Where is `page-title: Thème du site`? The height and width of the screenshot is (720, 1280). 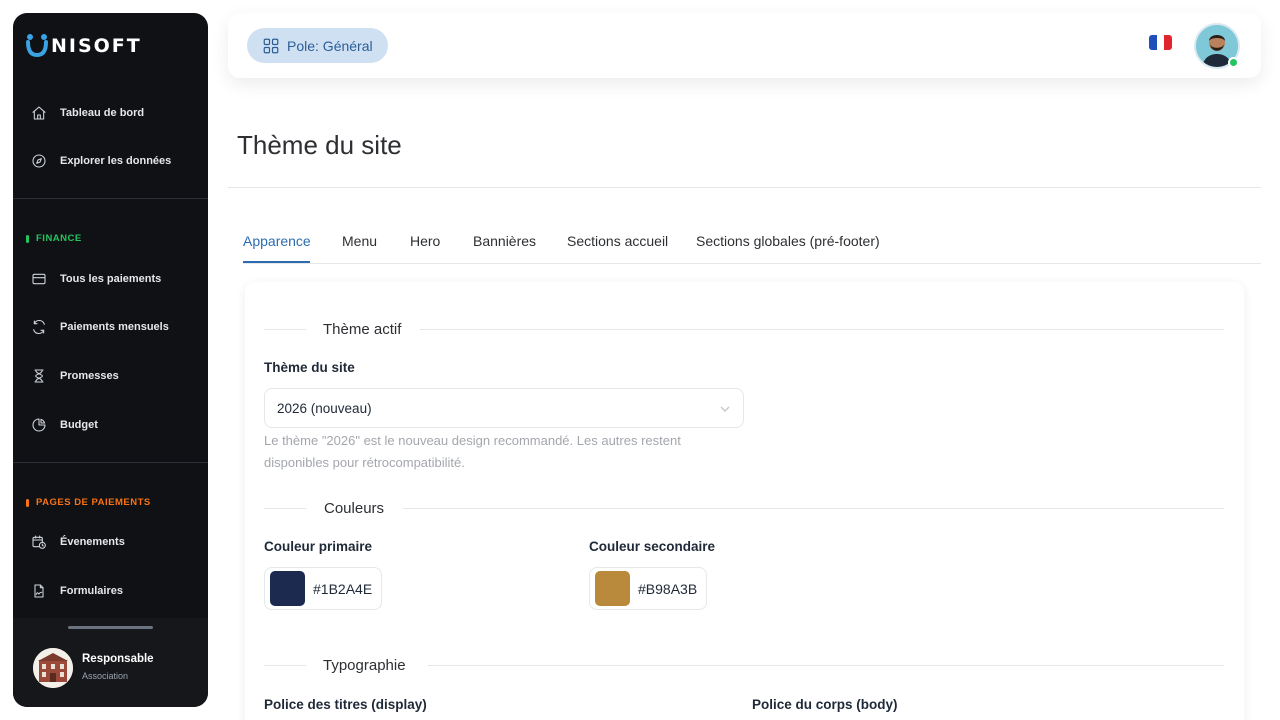
page-title: Thème du site is located at coordinates (319, 145).